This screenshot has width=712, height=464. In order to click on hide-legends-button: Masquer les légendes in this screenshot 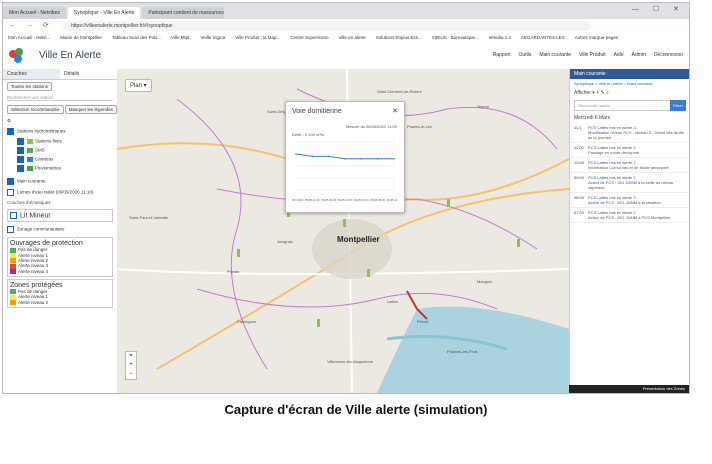, I will do `click(90, 109)`.